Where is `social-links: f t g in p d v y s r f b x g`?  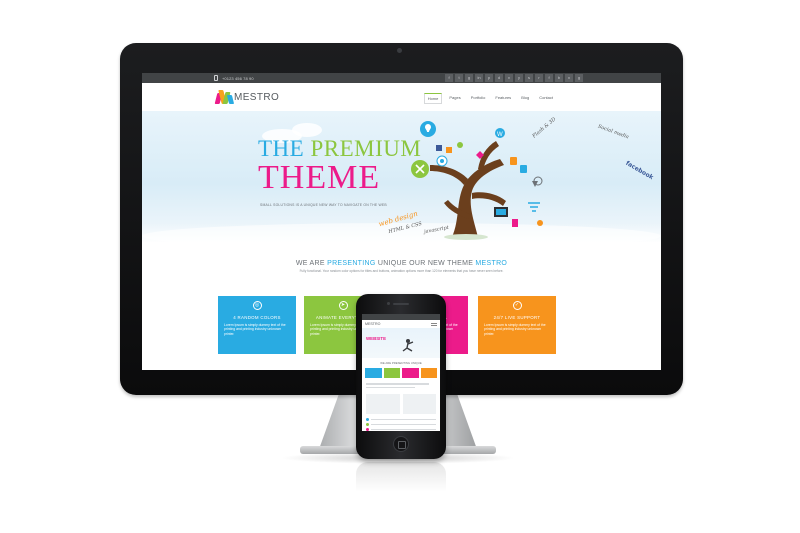 social-links: f t g in p d v y s r f b x g is located at coordinates (514, 78).